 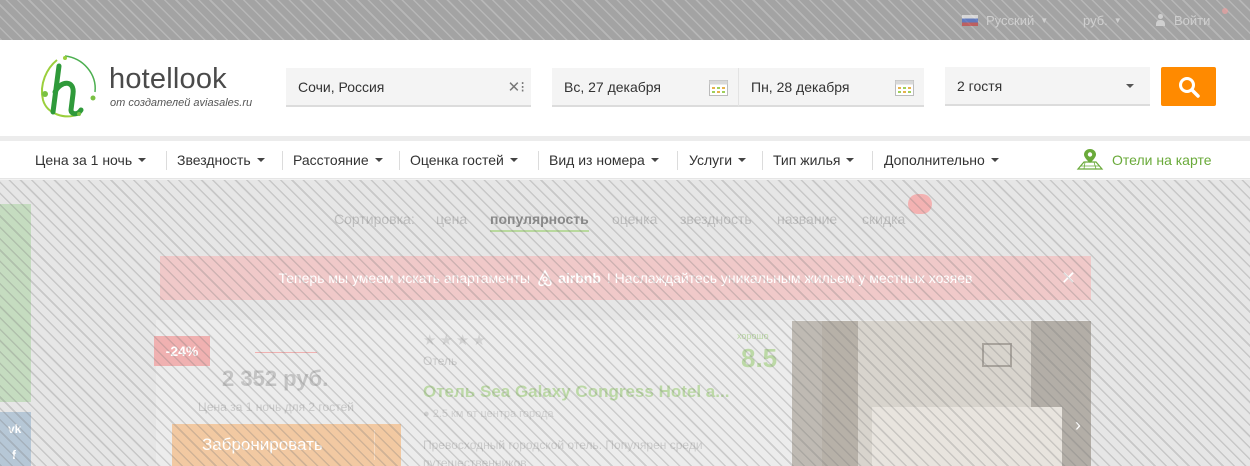 What do you see at coordinates (14, 455) in the screenshot?
I see `facebook-icon: f` at bounding box center [14, 455].